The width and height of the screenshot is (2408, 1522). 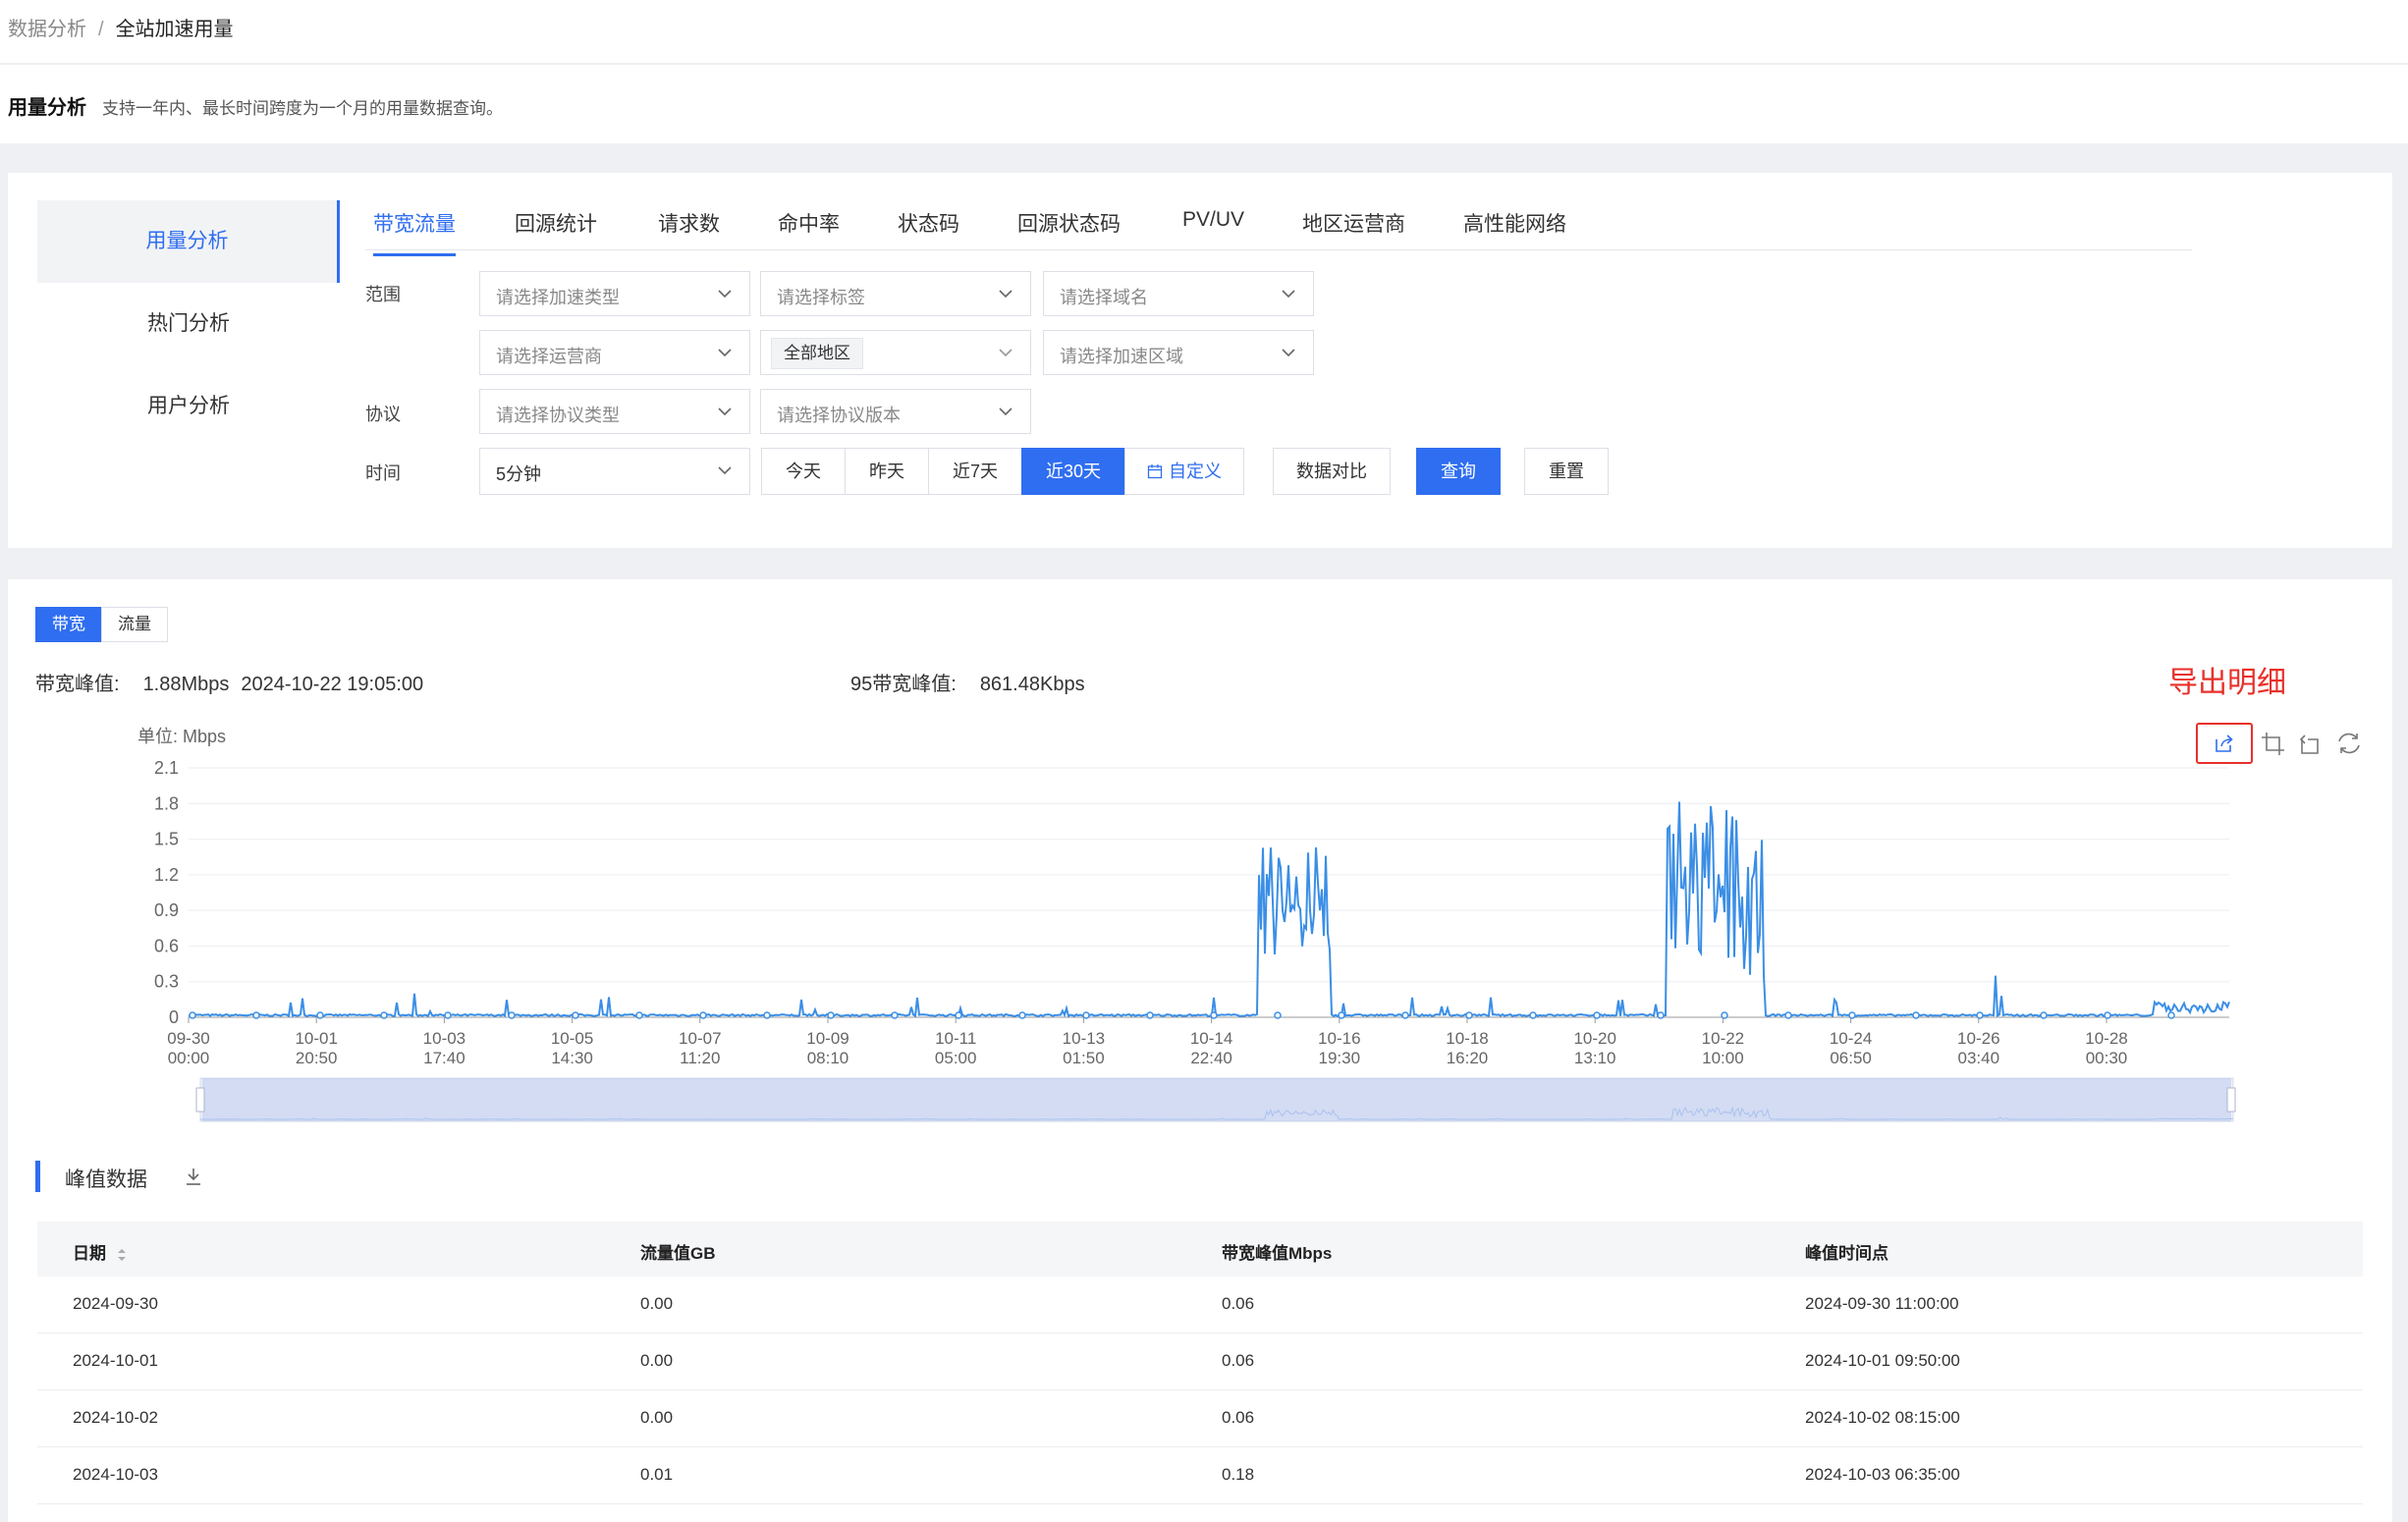 I want to click on x-tick-label: 00:00, so click(x=189, y=1058).